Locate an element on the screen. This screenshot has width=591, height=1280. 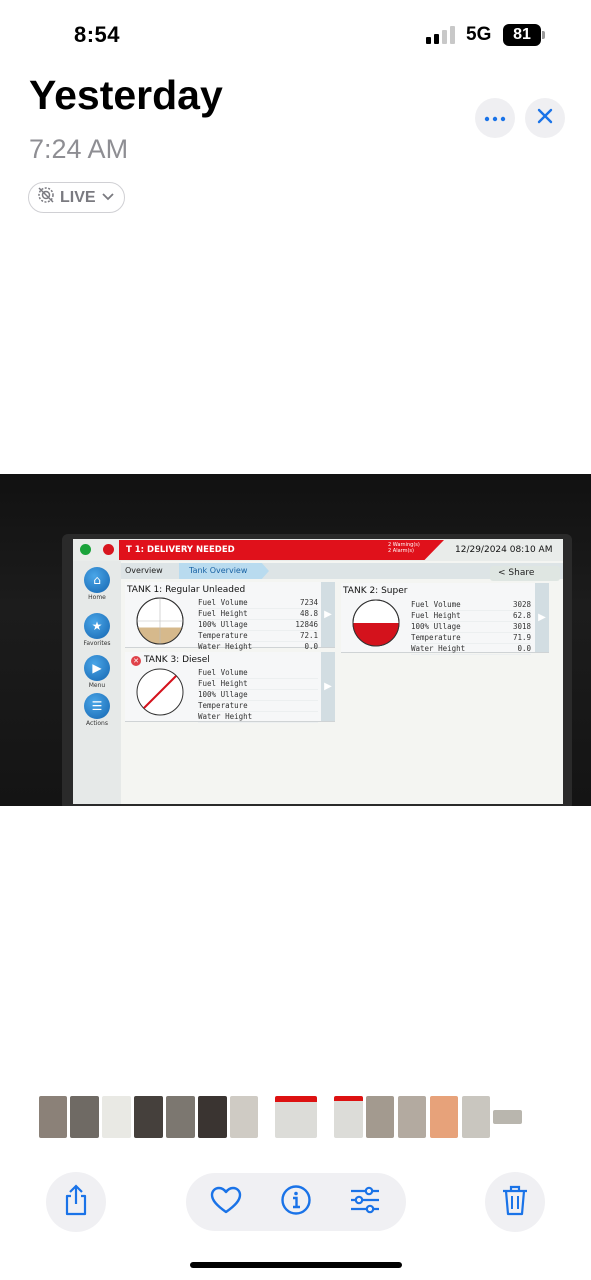
tank-1-row-fuel-volume: Fuel Volume 7234 is located at coordinates (258, 603).